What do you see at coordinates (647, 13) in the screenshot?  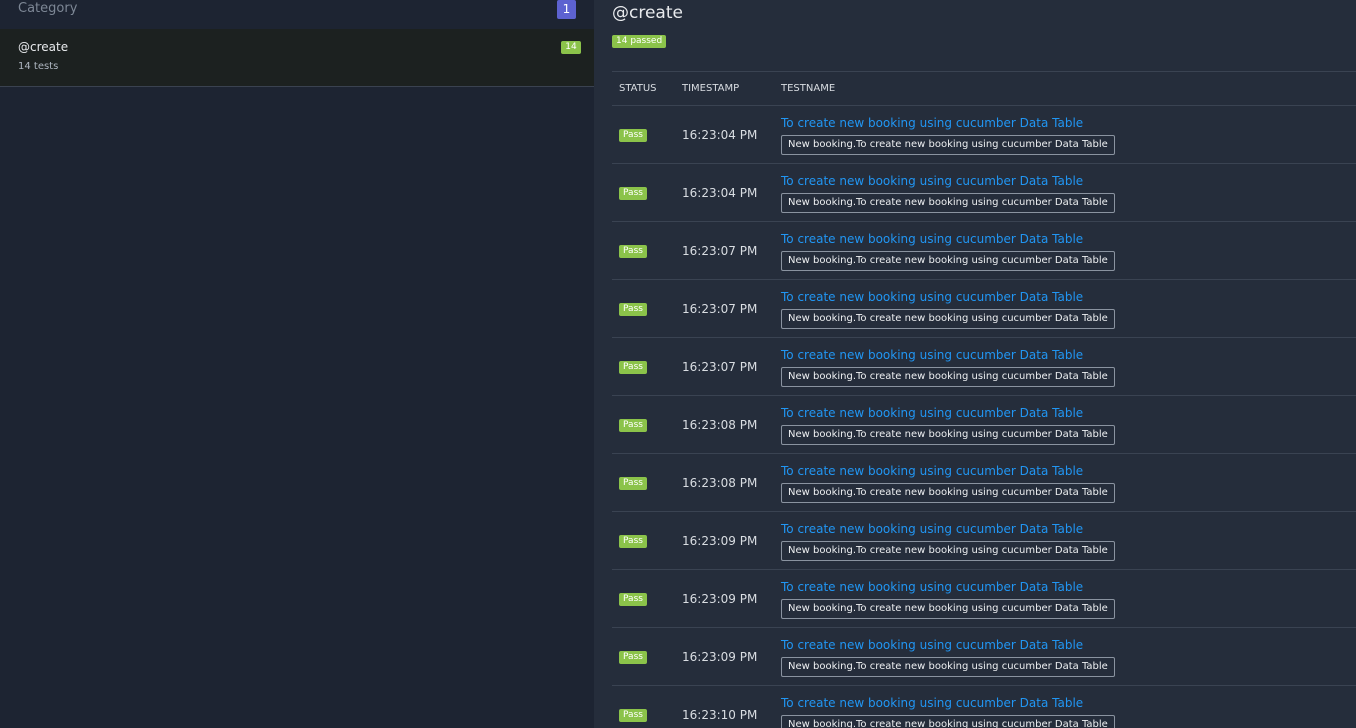 I see `page-title: @create` at bounding box center [647, 13].